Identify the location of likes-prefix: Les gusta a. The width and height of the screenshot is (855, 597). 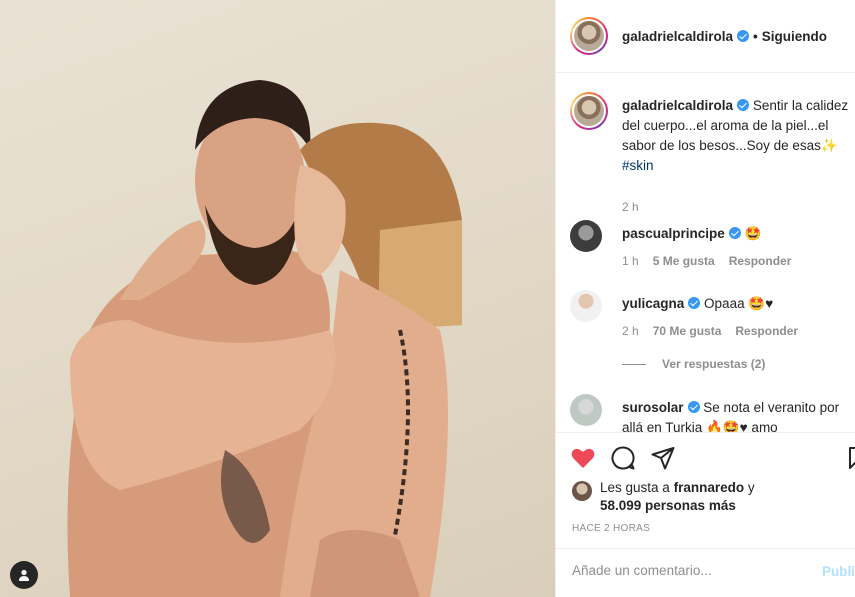
(635, 487).